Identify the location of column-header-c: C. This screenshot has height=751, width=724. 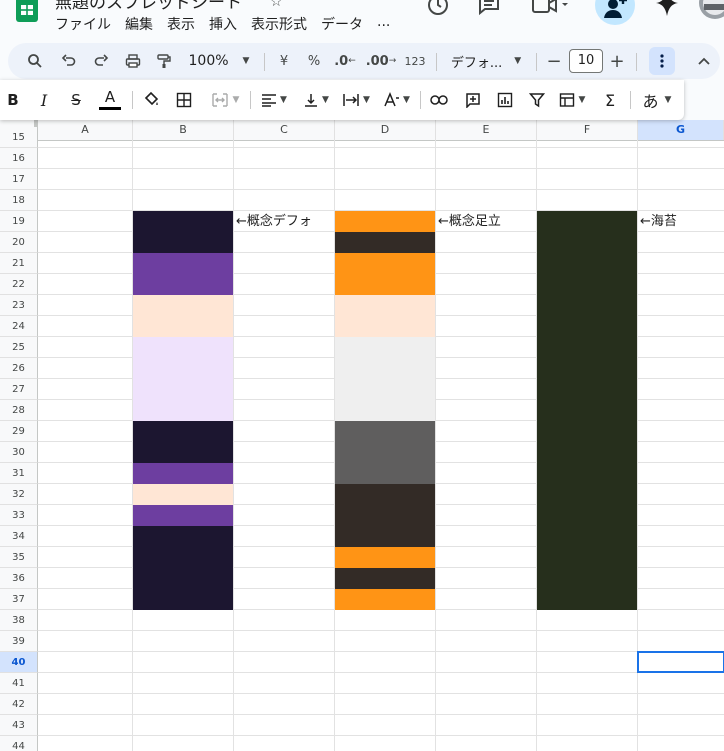
(284, 130).